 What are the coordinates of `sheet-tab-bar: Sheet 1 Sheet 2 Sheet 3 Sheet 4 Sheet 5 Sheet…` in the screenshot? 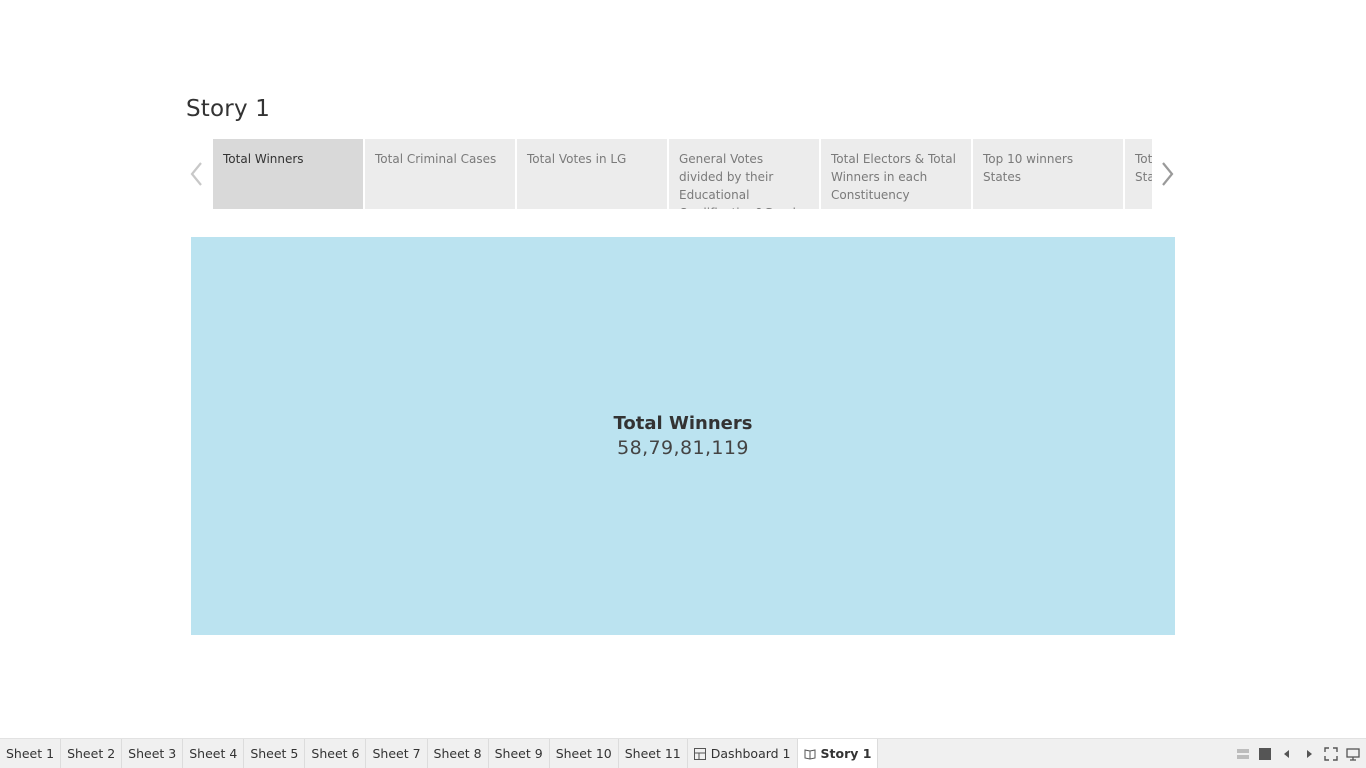 It's located at (683, 753).